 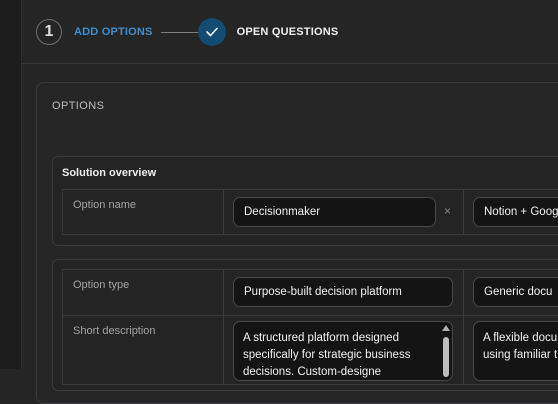 I want to click on step-2-label: OPEN QUESTIONS, so click(x=288, y=32).